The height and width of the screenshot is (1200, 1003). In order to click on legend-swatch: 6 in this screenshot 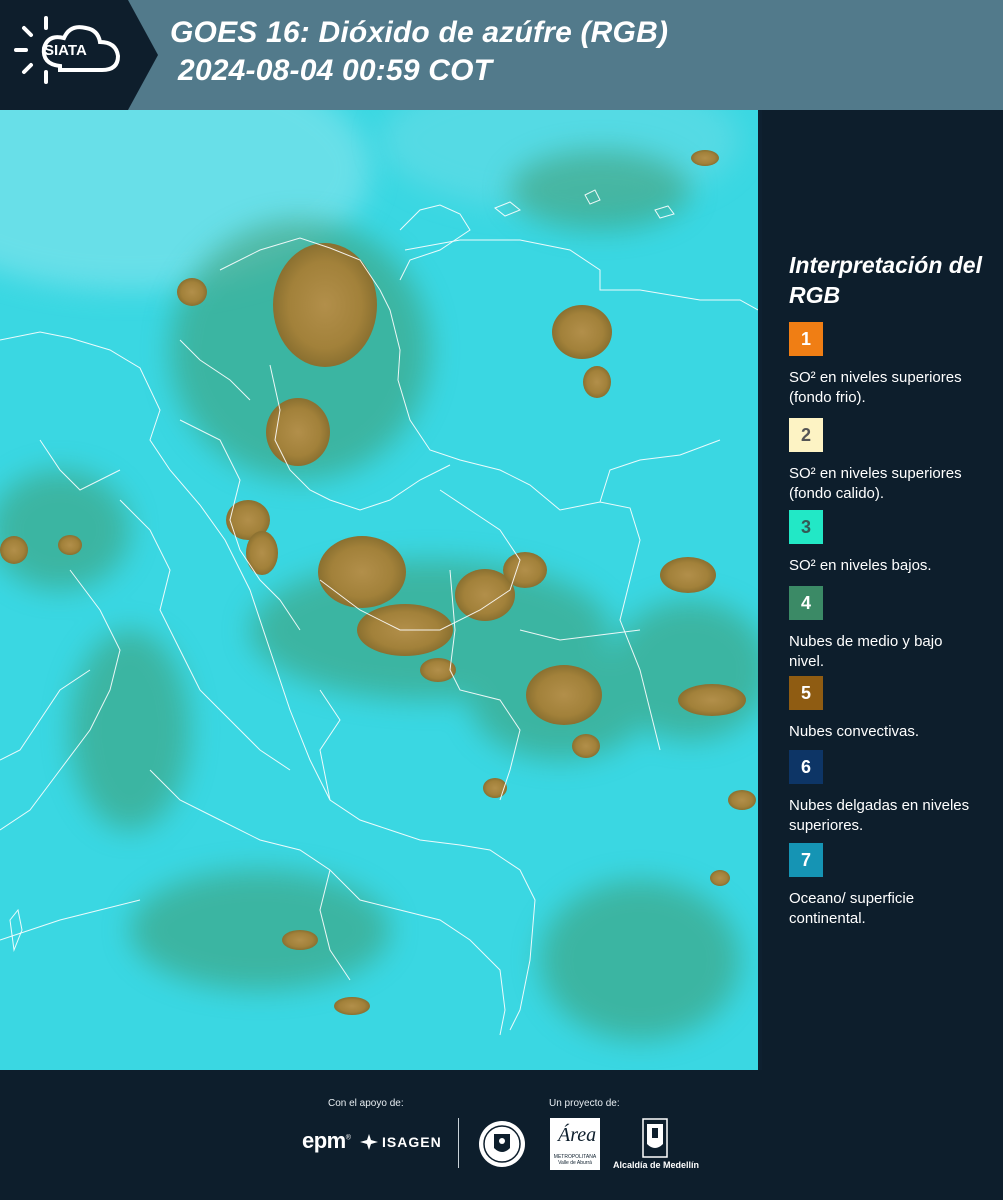, I will do `click(806, 767)`.